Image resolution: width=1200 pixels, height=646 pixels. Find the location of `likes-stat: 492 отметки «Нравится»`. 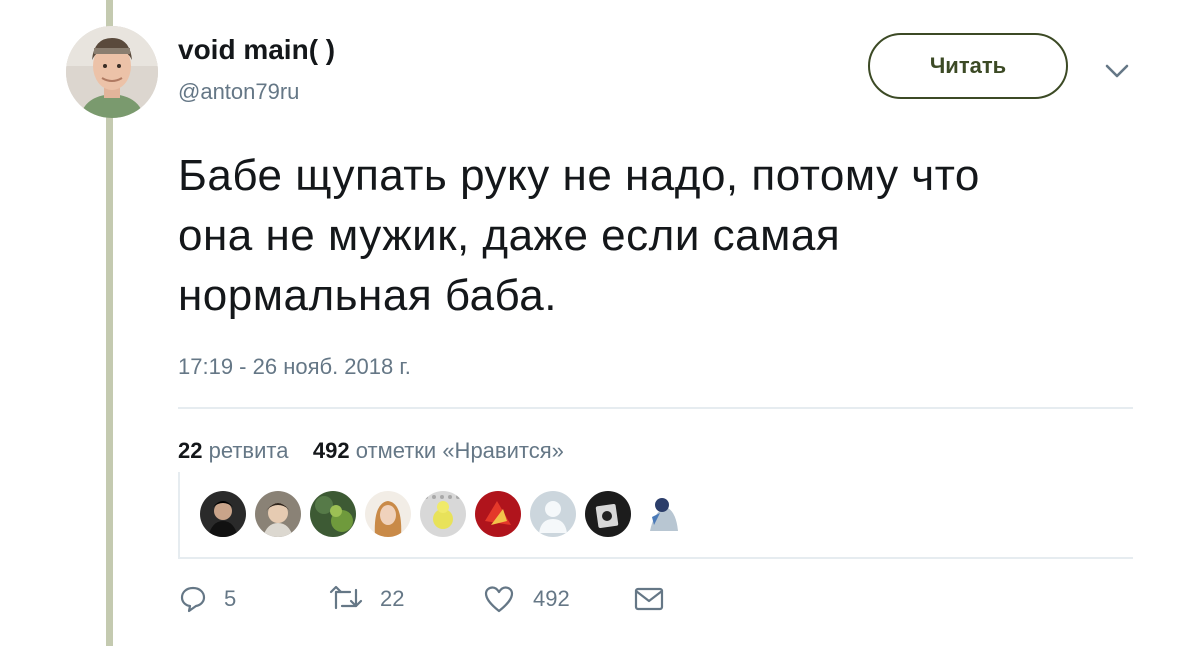

likes-stat: 492 отметки «Нравится» is located at coordinates (438, 450).